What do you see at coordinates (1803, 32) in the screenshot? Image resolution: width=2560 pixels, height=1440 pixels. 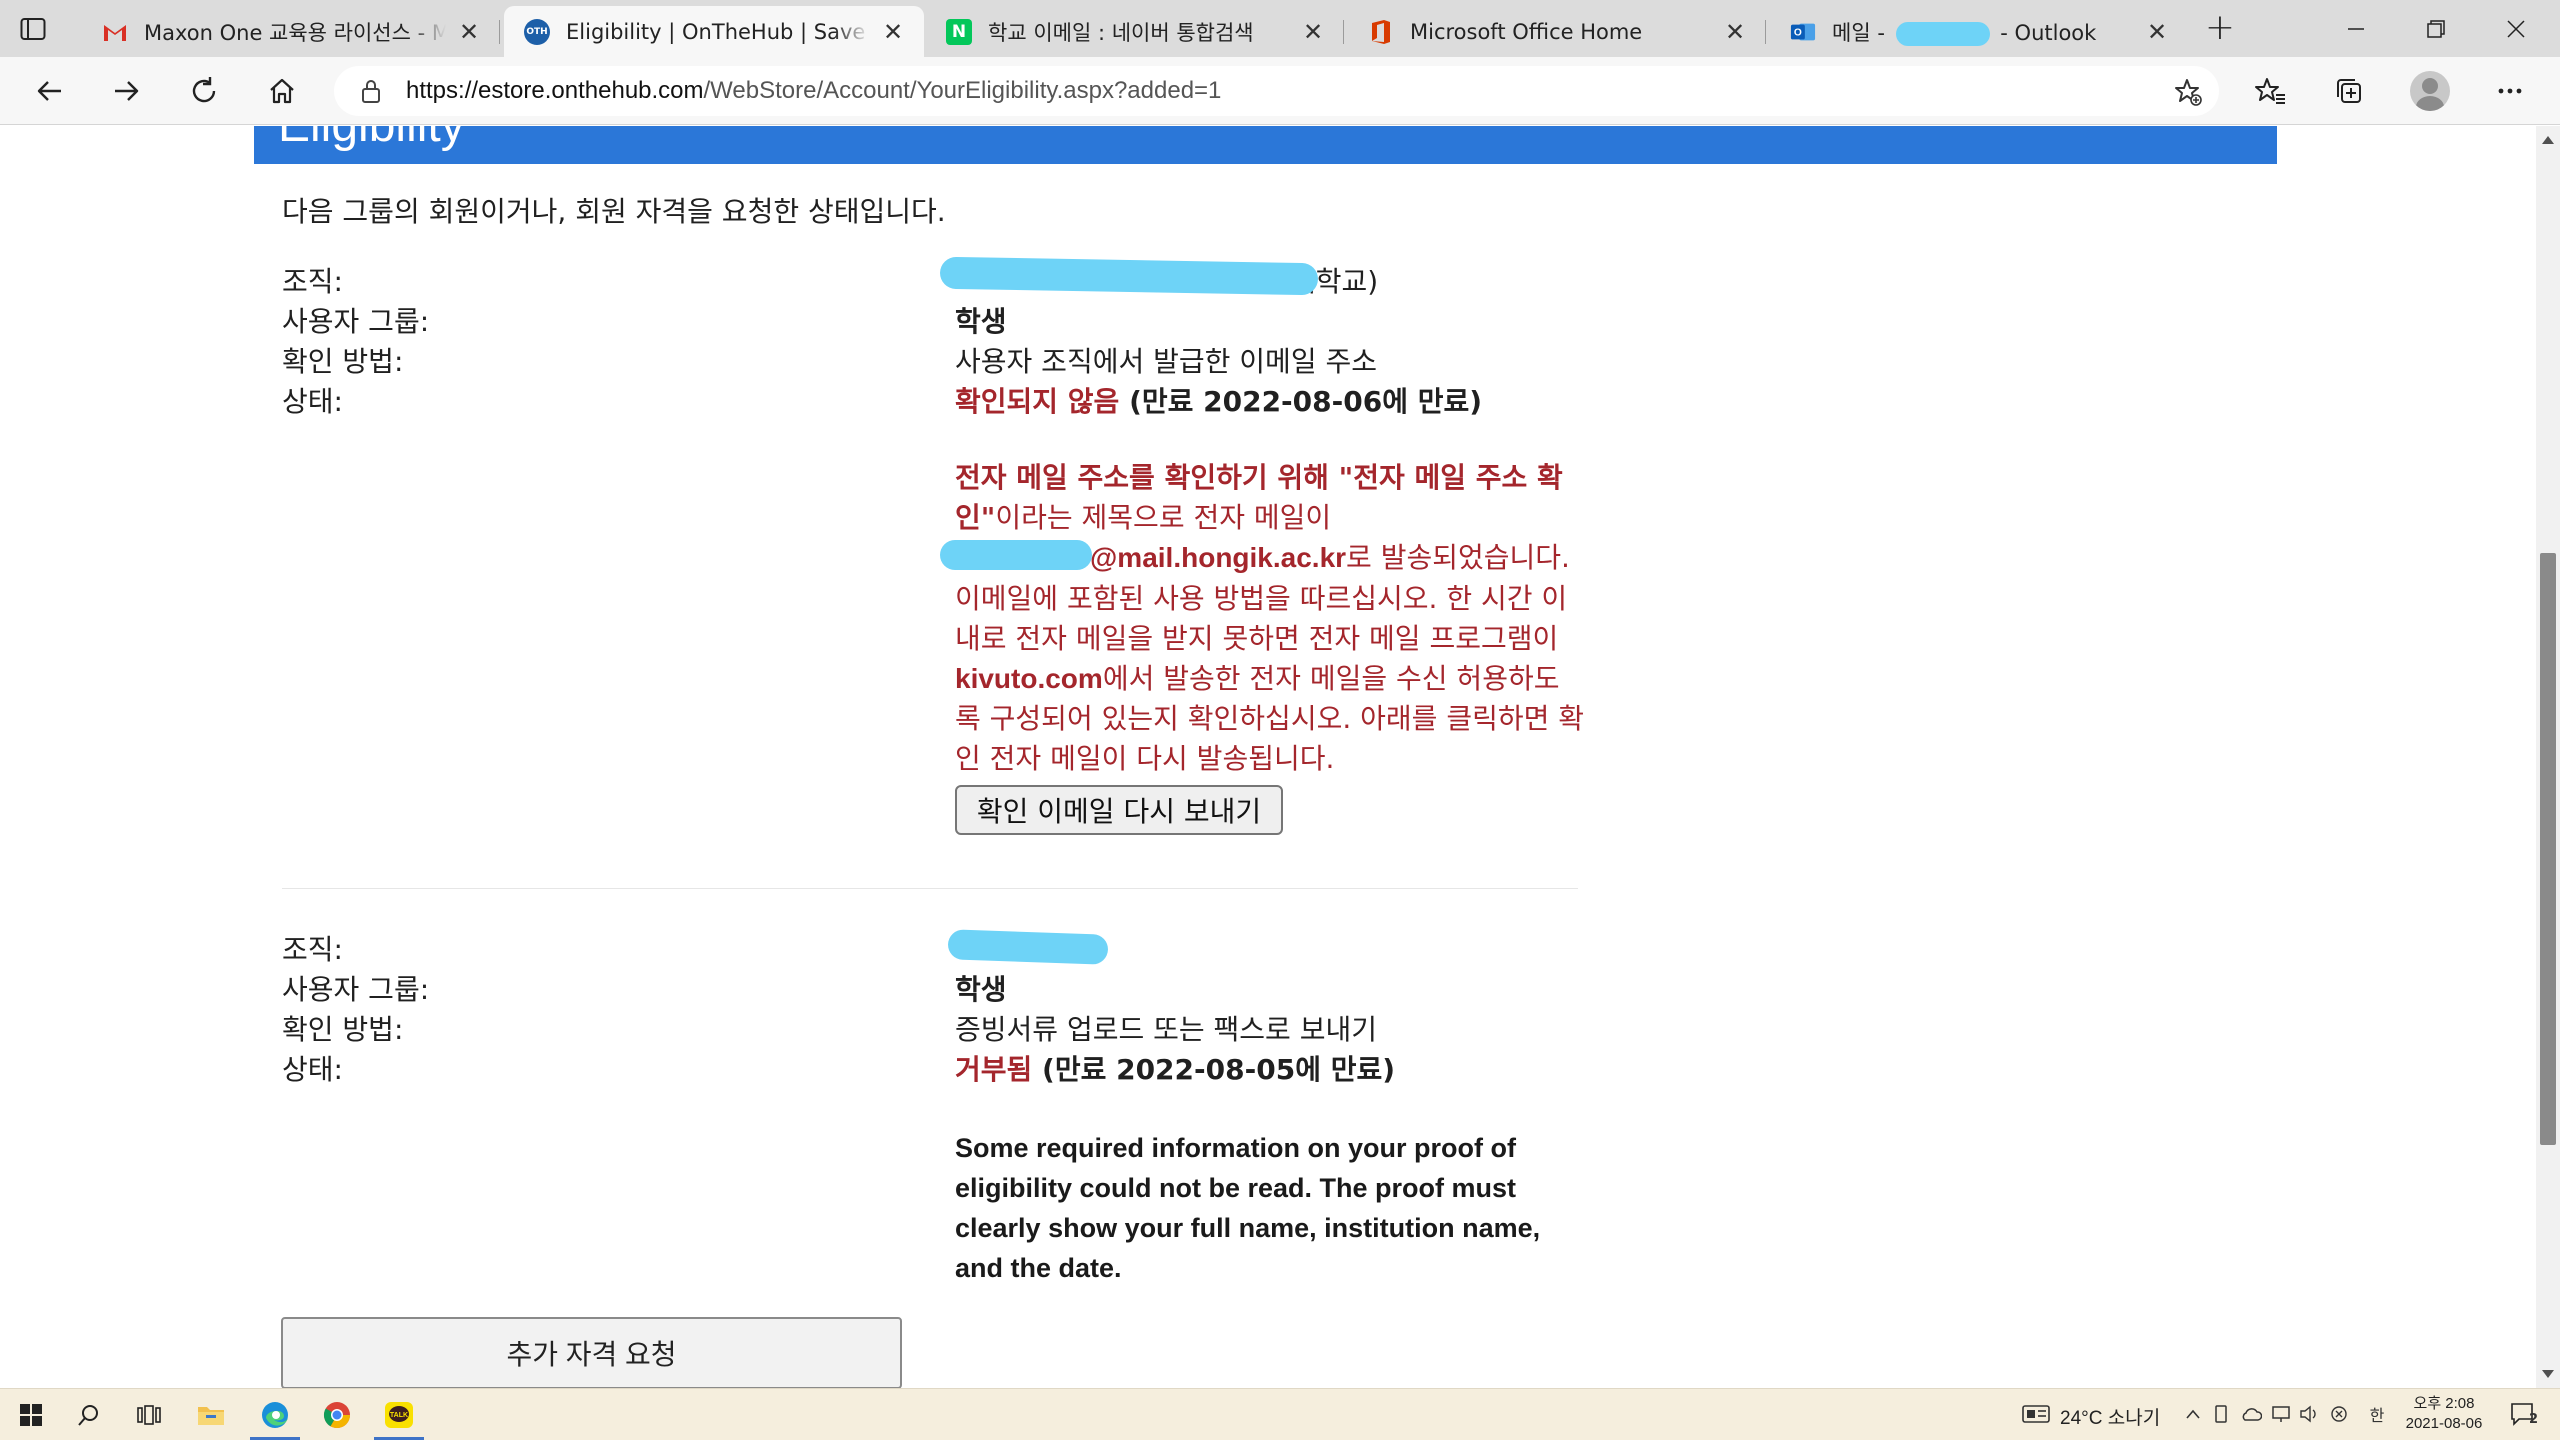 I see `outlook-icon: O` at bounding box center [1803, 32].